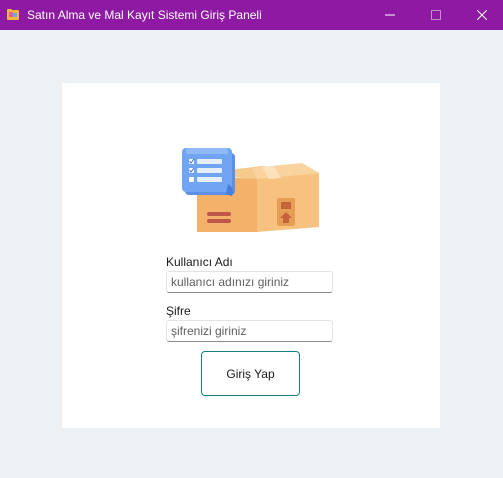  Describe the element at coordinates (250, 190) in the screenshot. I see `package-checklist-illustration` at that location.